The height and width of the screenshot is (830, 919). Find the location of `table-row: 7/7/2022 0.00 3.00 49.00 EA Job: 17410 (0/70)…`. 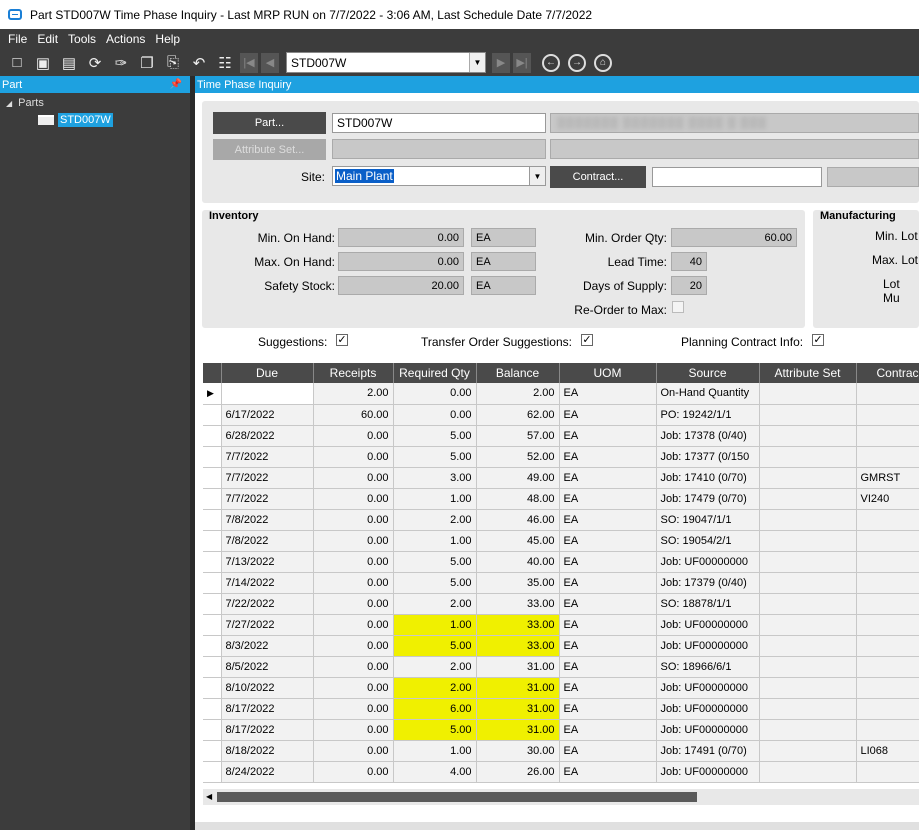

table-row: 7/7/2022 0.00 3.00 49.00 EA Job: 17410 (0/70)… is located at coordinates (561, 478).